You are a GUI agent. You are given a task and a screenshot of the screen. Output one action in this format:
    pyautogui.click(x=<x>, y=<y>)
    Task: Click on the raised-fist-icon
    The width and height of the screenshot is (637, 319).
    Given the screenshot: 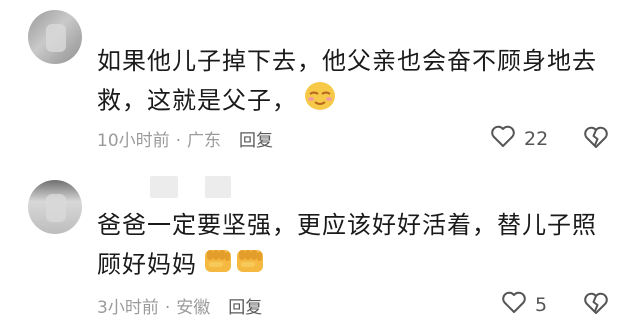 What is the action you would take?
    pyautogui.click(x=234, y=265)
    